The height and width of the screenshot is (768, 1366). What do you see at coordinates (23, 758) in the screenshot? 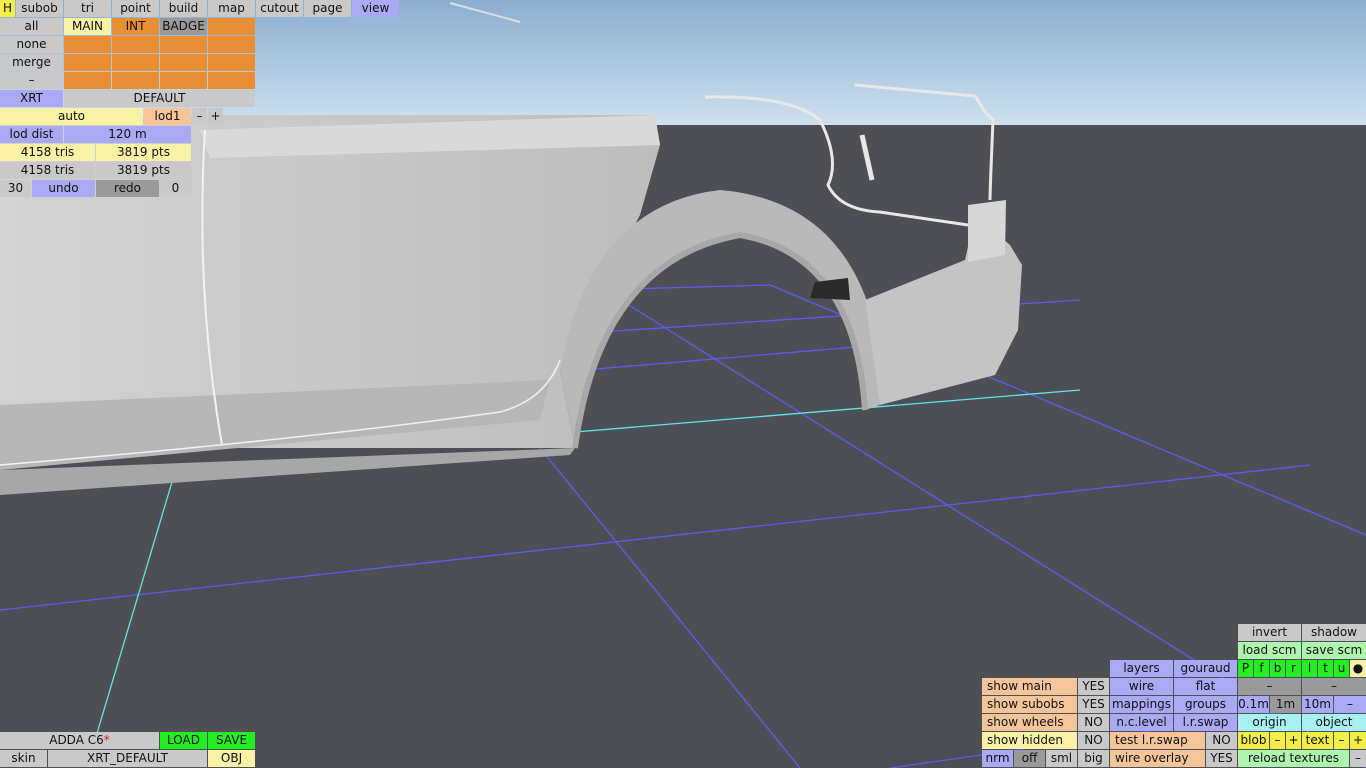
I see `skin-label: skin` at bounding box center [23, 758].